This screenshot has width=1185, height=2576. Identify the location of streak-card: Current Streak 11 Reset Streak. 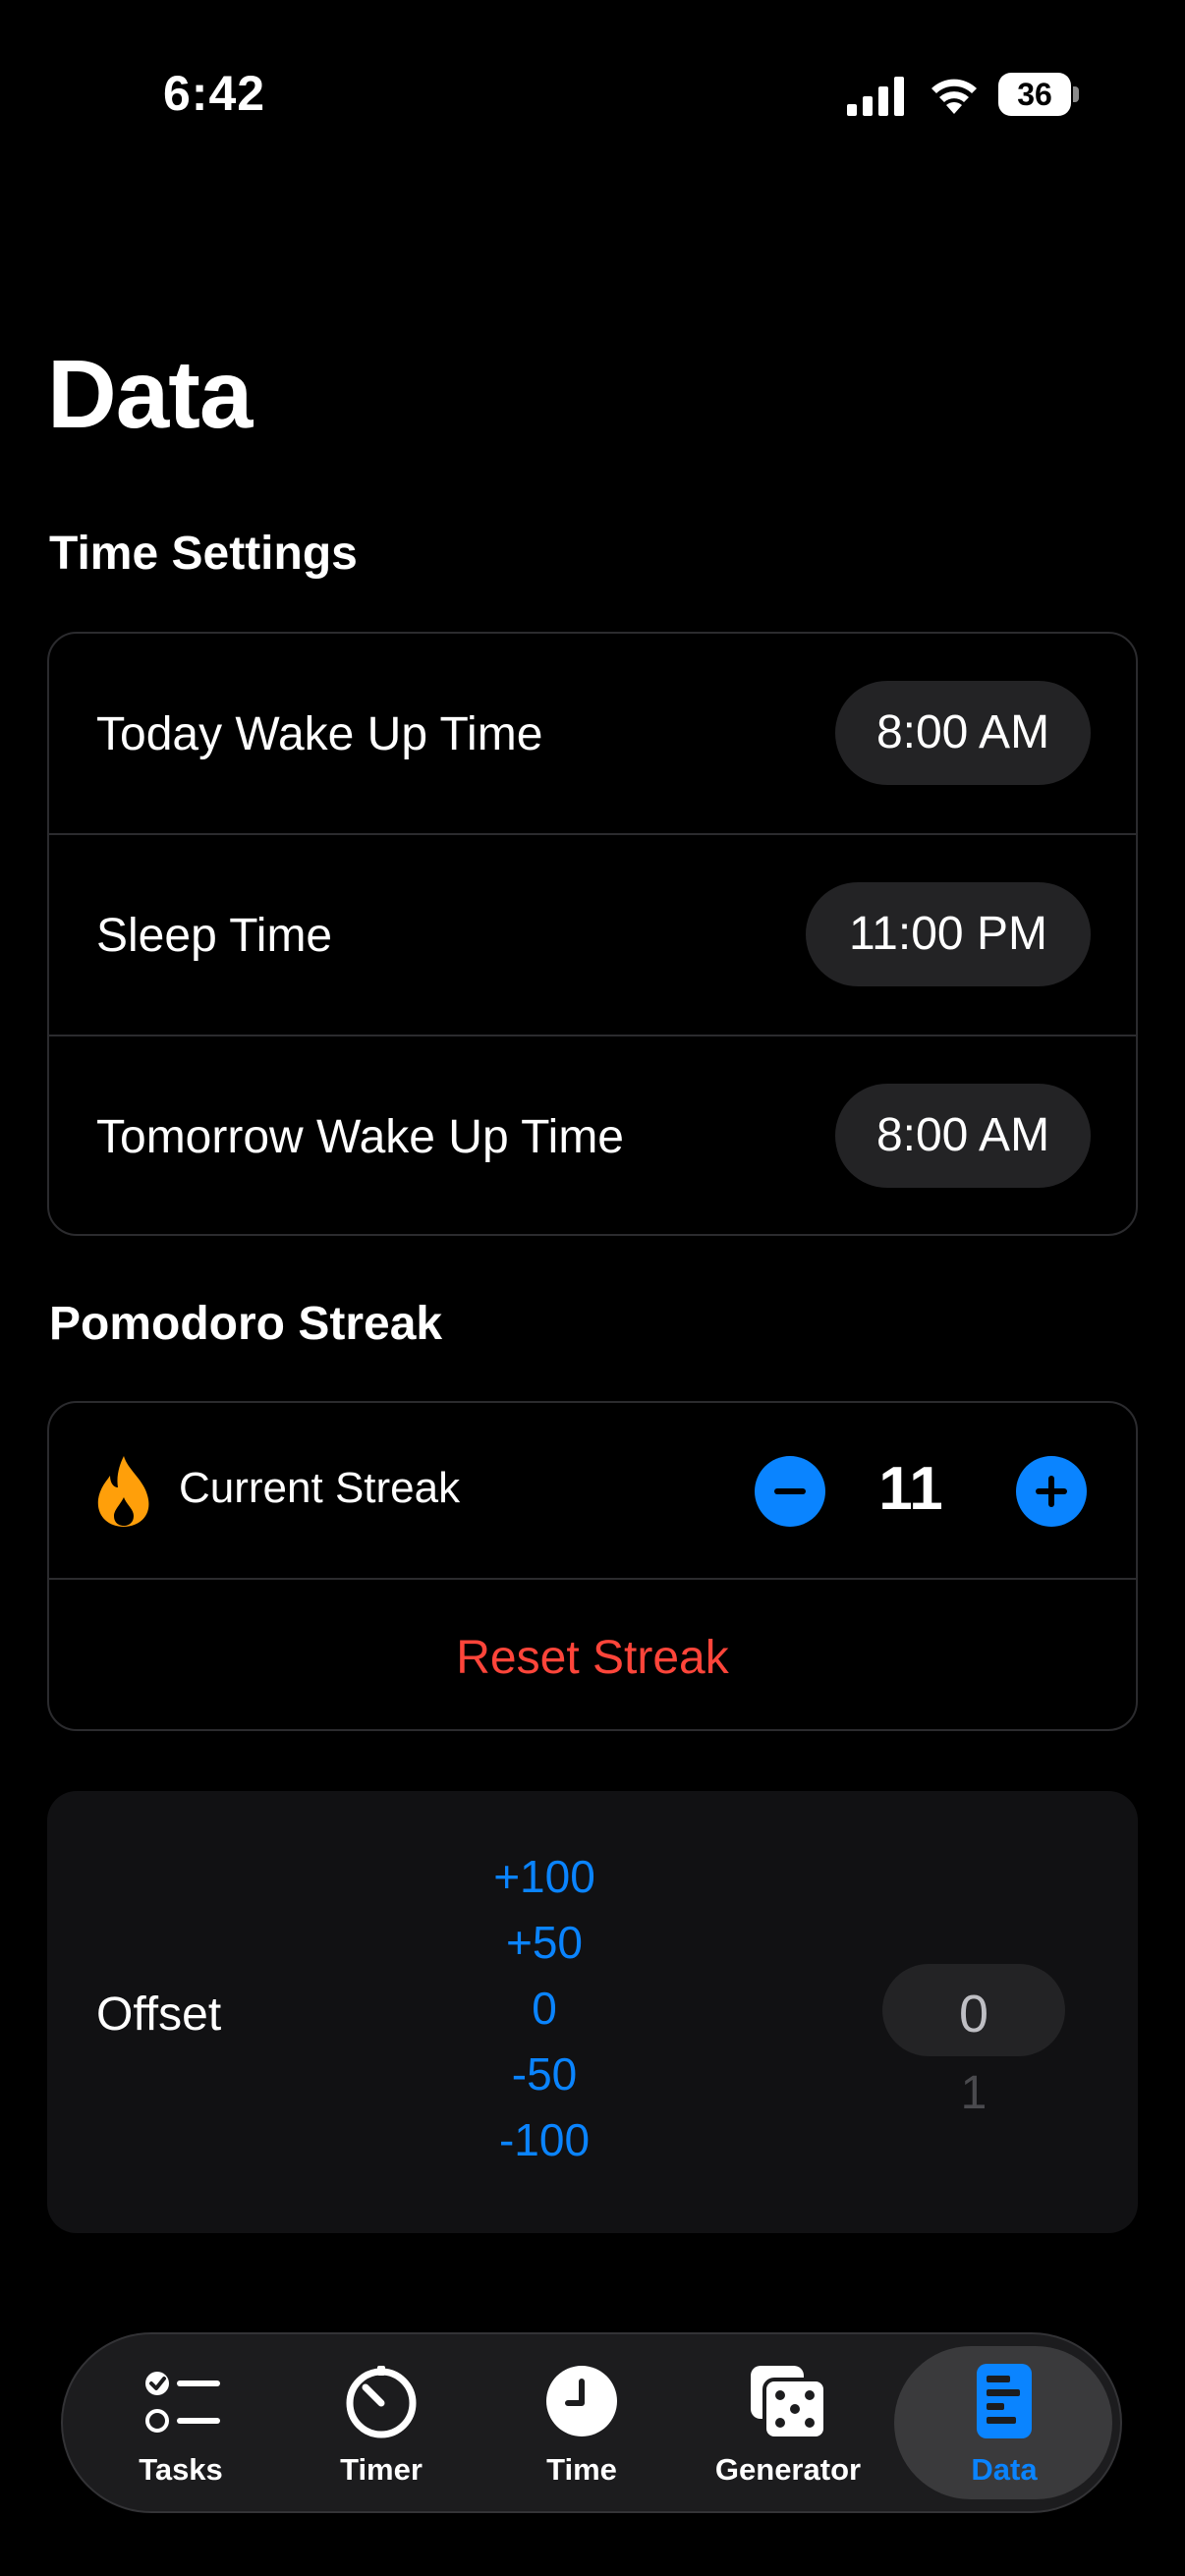
(592, 1566).